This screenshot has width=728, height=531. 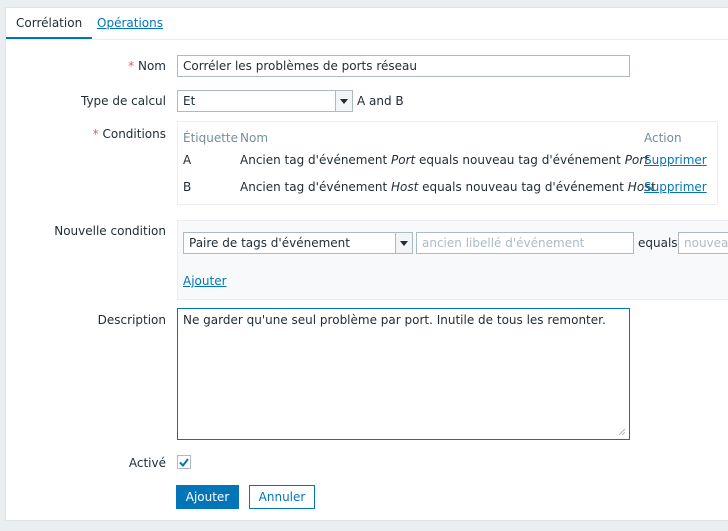 What do you see at coordinates (282, 497) in the screenshot?
I see `cancel-button: Annuler` at bounding box center [282, 497].